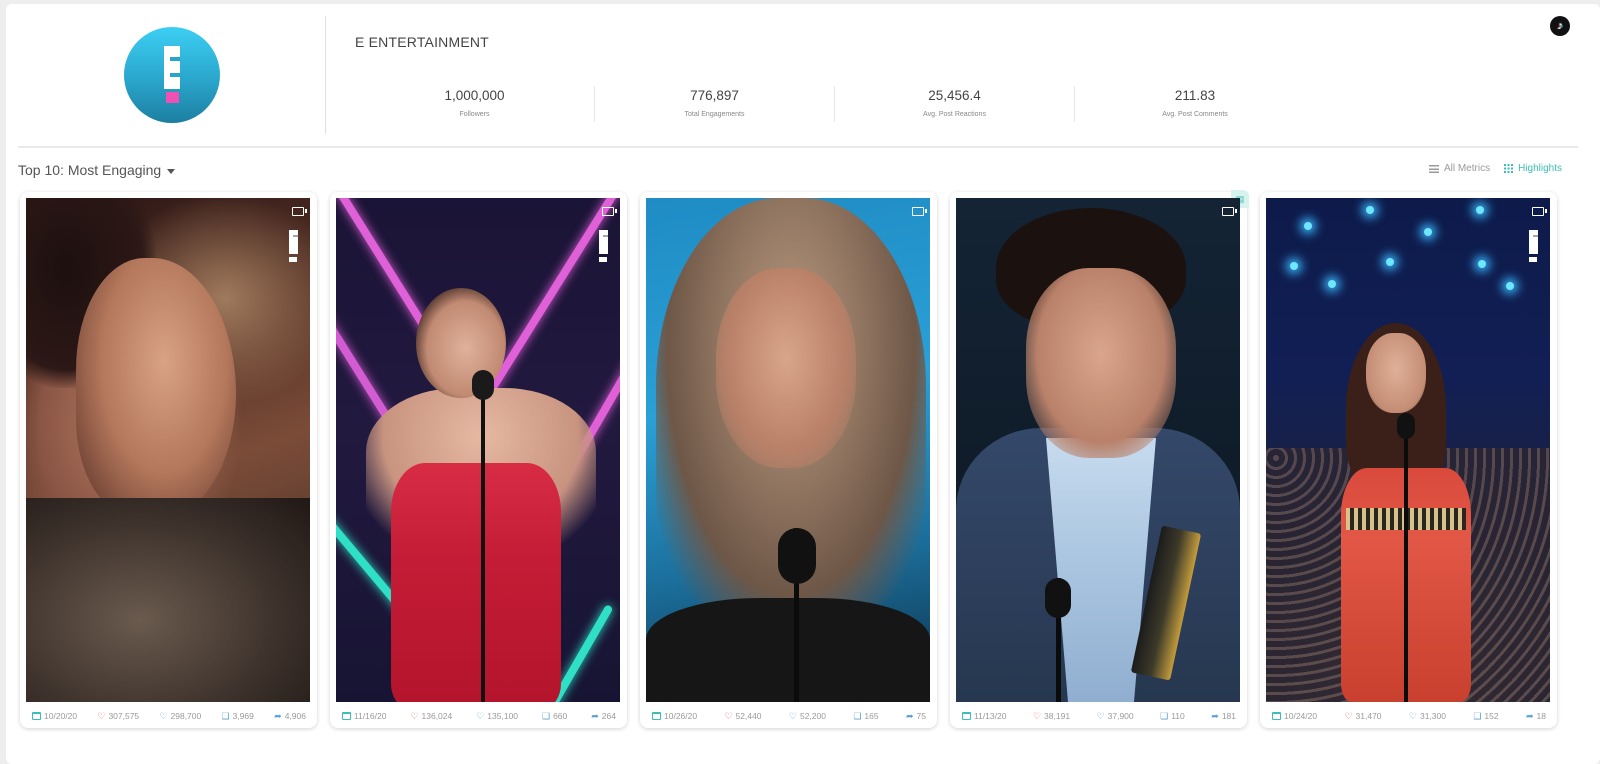 This screenshot has height=764, width=1600. I want to click on post-reactions: ♡ 136,024, so click(431, 715).